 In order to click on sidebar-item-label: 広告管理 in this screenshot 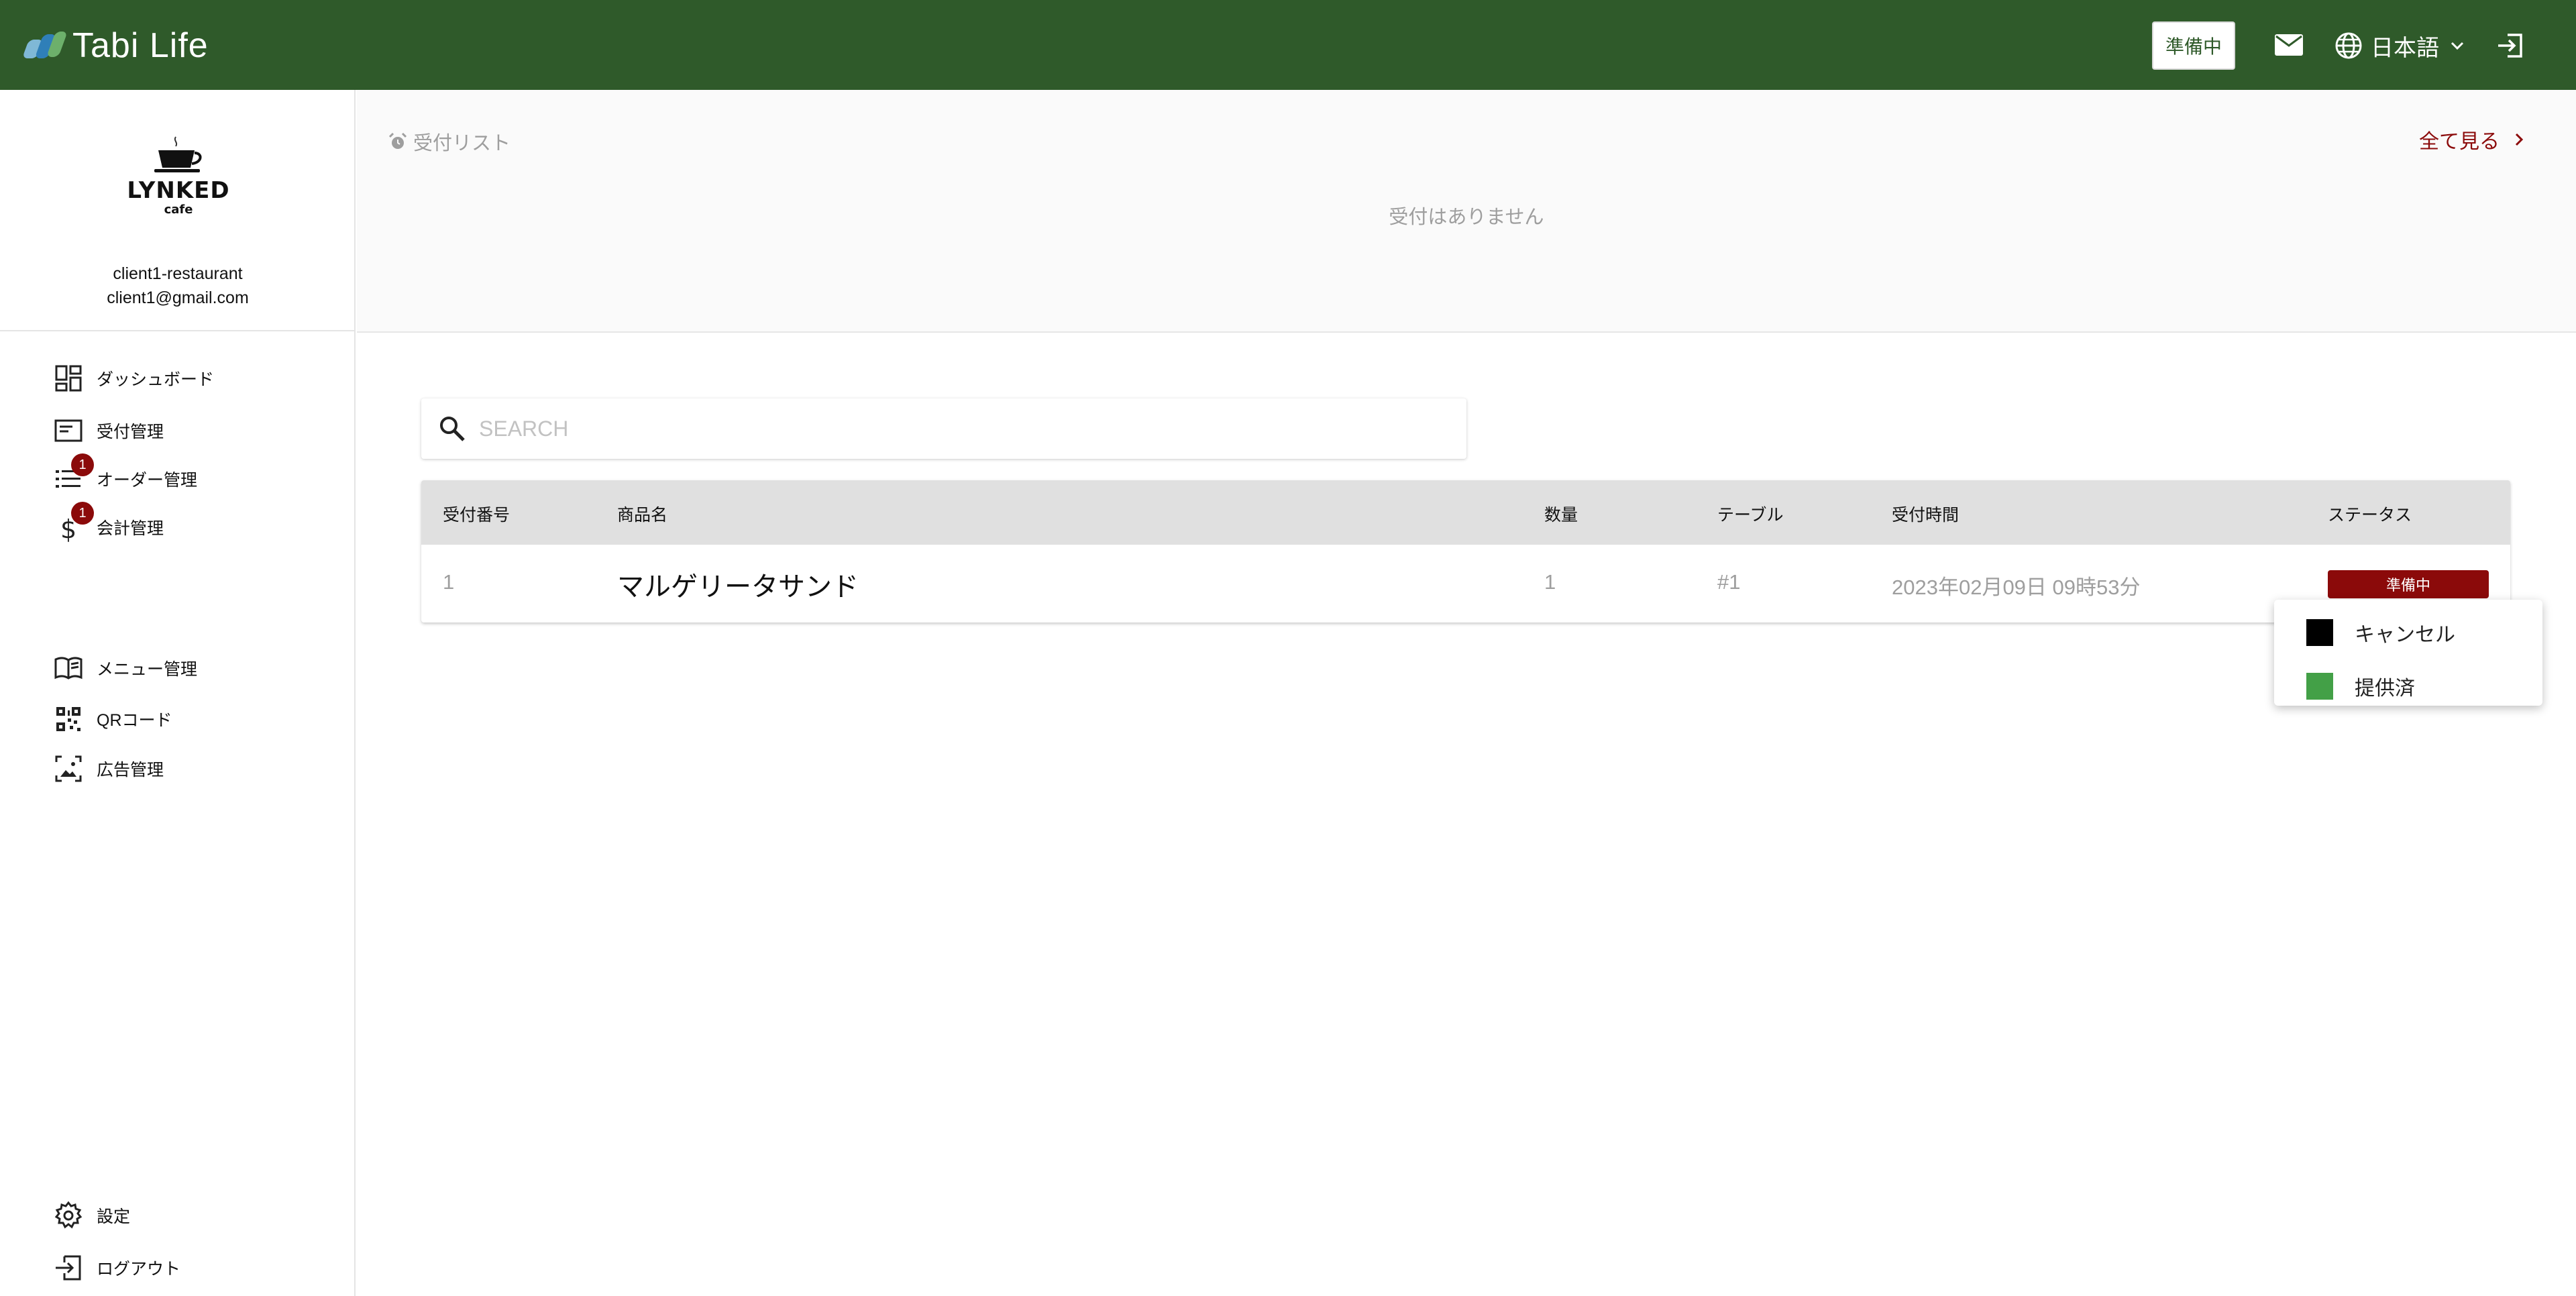, I will do `click(130, 770)`.